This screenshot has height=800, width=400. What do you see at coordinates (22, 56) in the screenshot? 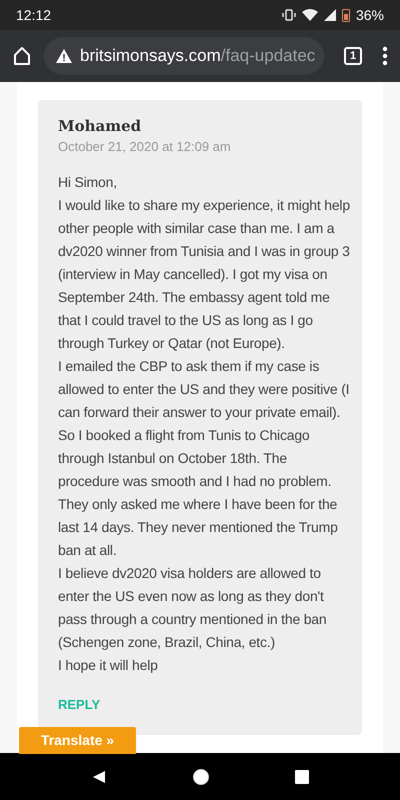
I see `home-icon` at bounding box center [22, 56].